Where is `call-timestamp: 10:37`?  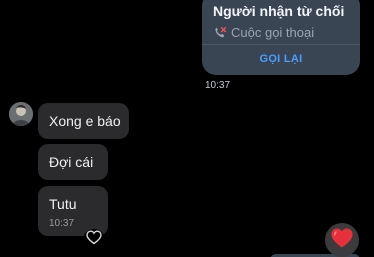
call-timestamp: 10:37 is located at coordinates (218, 85).